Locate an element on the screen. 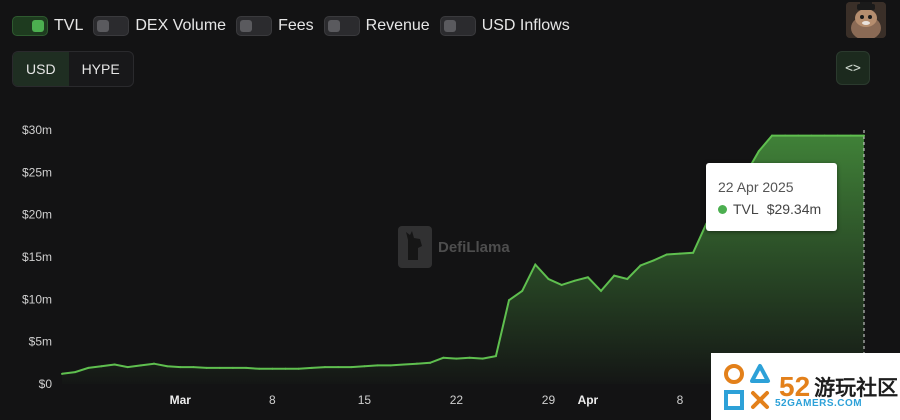  toggle-label: Fees is located at coordinates (296, 25).